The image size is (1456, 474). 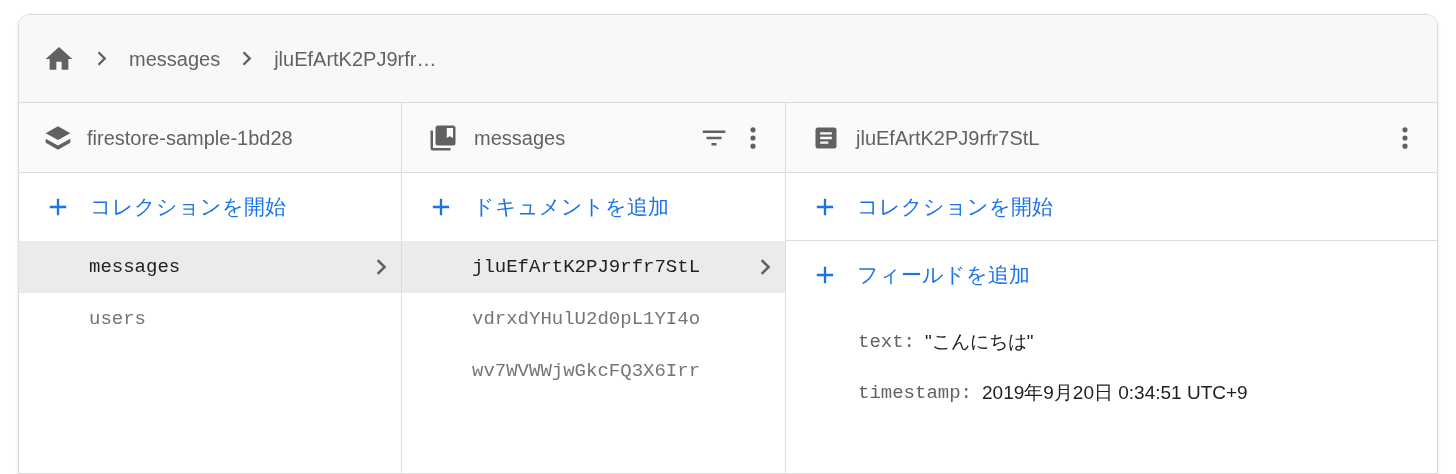 What do you see at coordinates (915, 393) in the screenshot?
I see `field-key: timestamp:` at bounding box center [915, 393].